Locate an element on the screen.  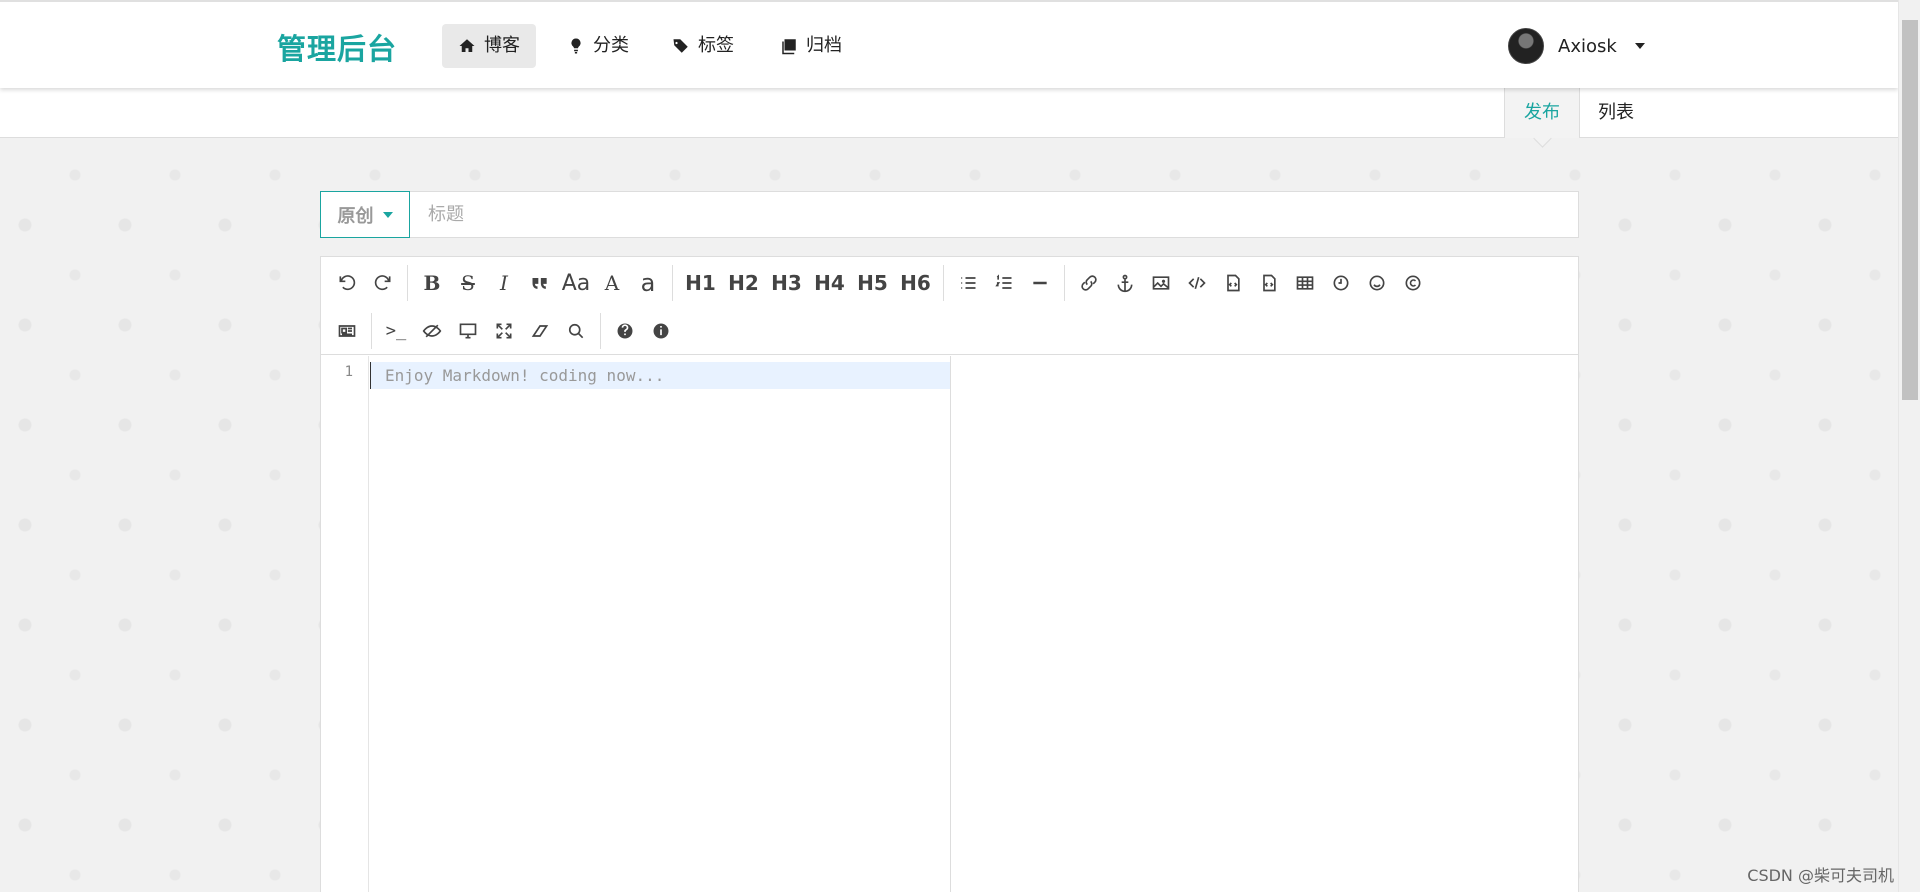
nav-label: 博客 is located at coordinates (502, 45).